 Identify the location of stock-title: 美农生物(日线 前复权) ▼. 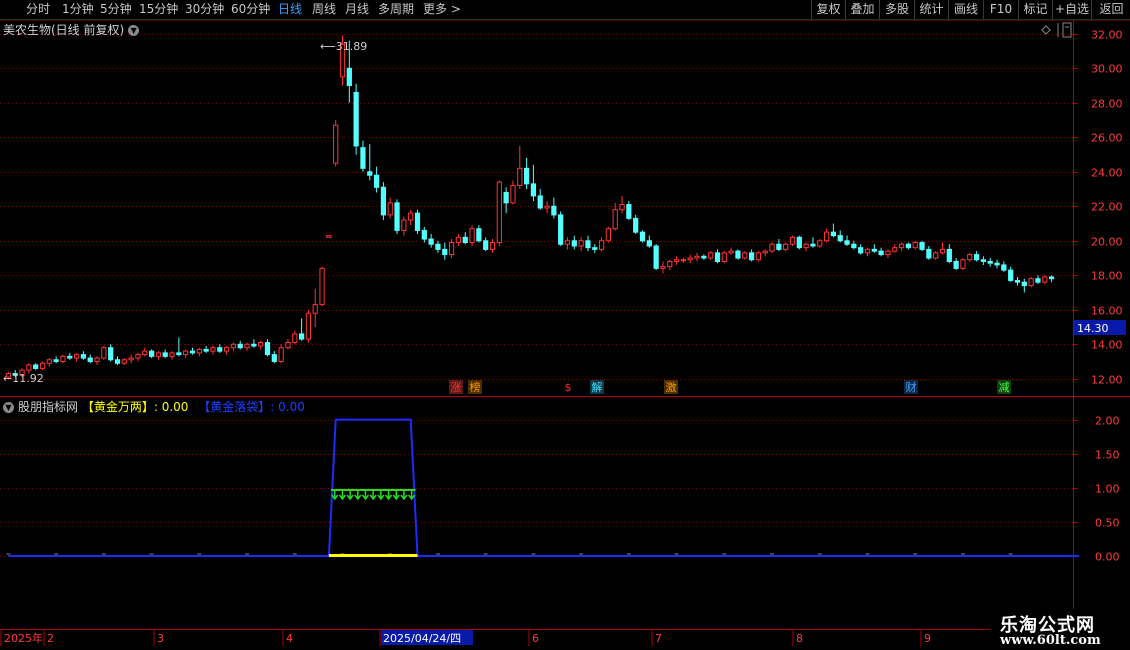
(71, 29).